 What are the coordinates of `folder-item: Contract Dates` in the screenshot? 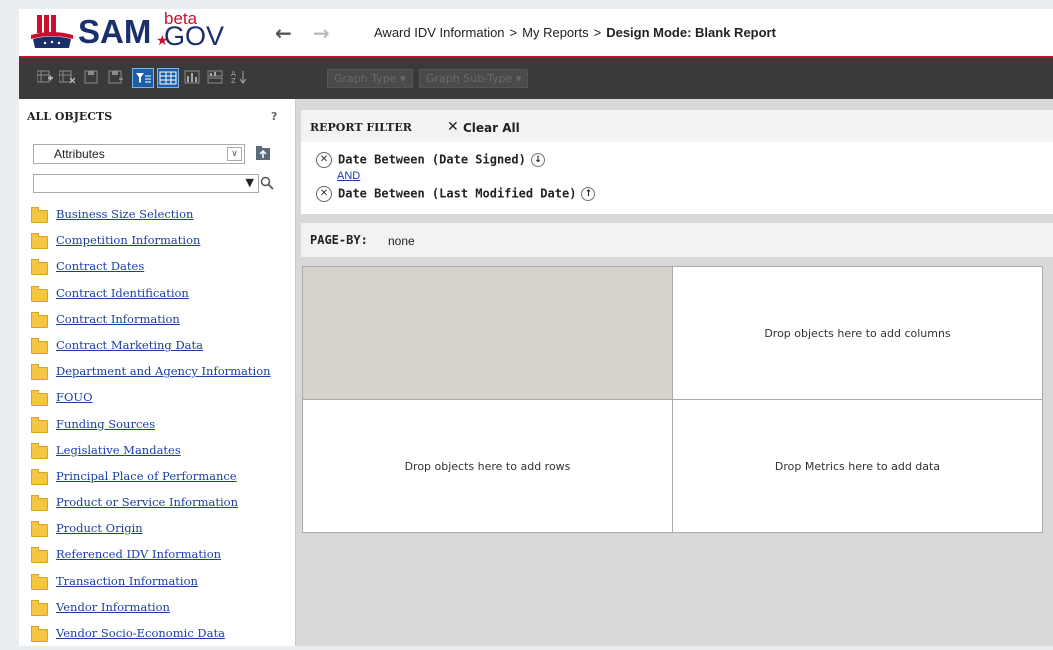 It's located at (157, 270).